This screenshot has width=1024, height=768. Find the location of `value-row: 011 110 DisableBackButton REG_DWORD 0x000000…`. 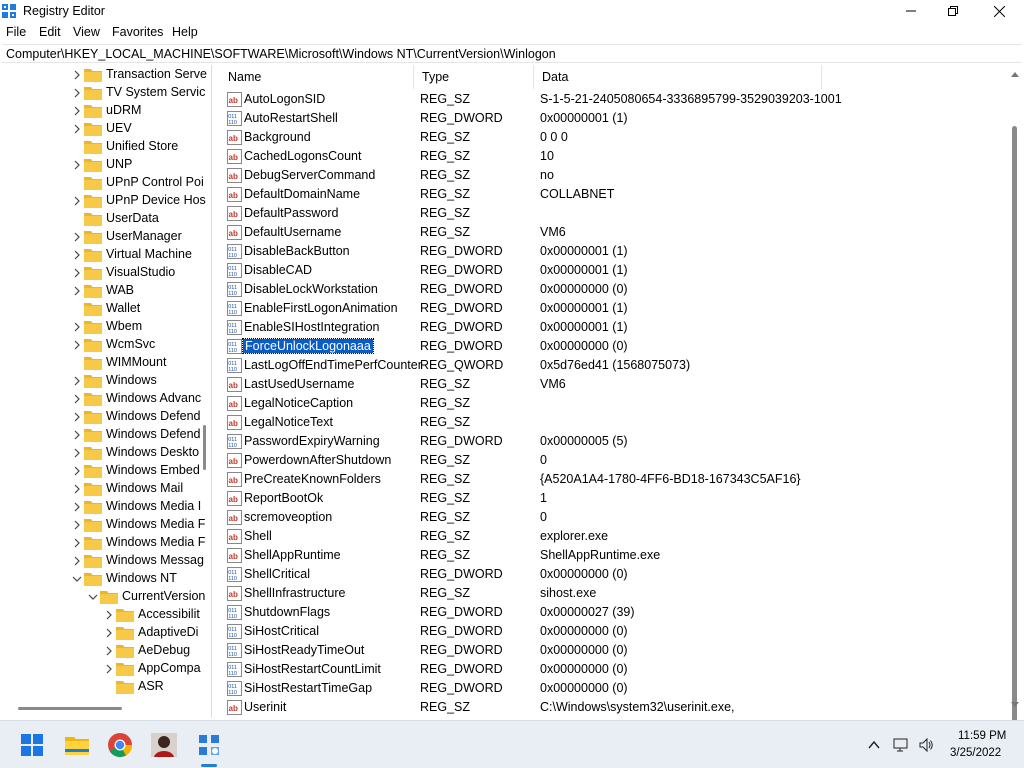

value-row: 011 110 DisableBackButton REG_DWORD 0x000000… is located at coordinates (615, 251).